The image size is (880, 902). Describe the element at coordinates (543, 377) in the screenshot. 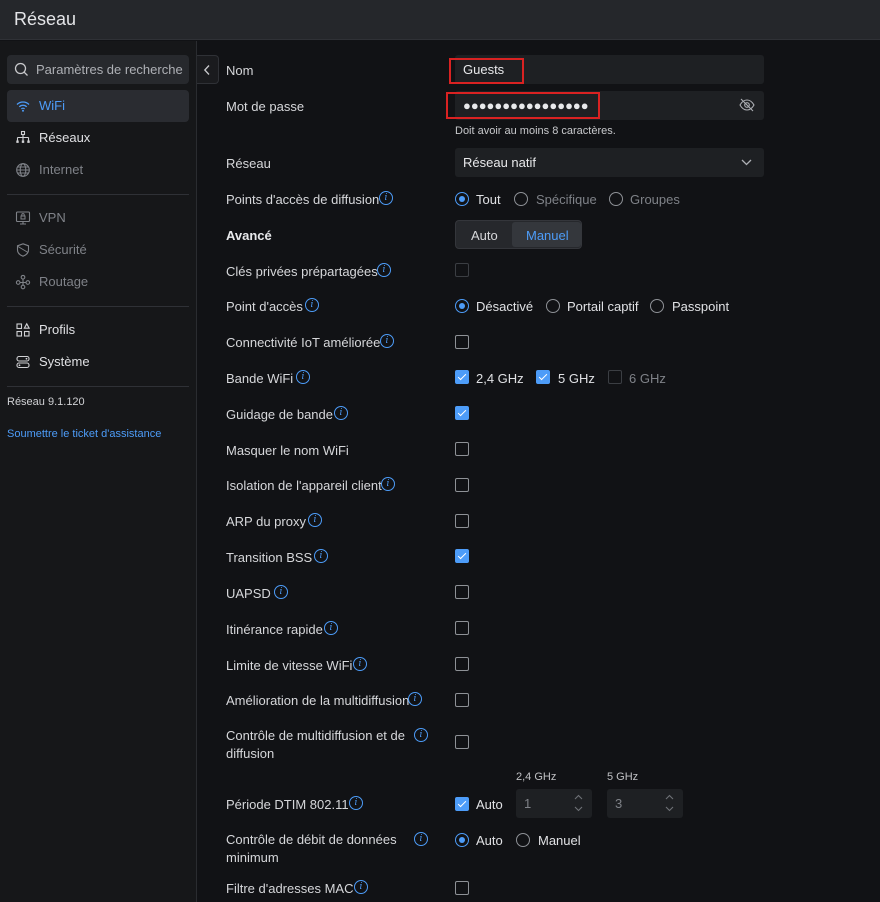

I see `band-5-checkbox` at that location.